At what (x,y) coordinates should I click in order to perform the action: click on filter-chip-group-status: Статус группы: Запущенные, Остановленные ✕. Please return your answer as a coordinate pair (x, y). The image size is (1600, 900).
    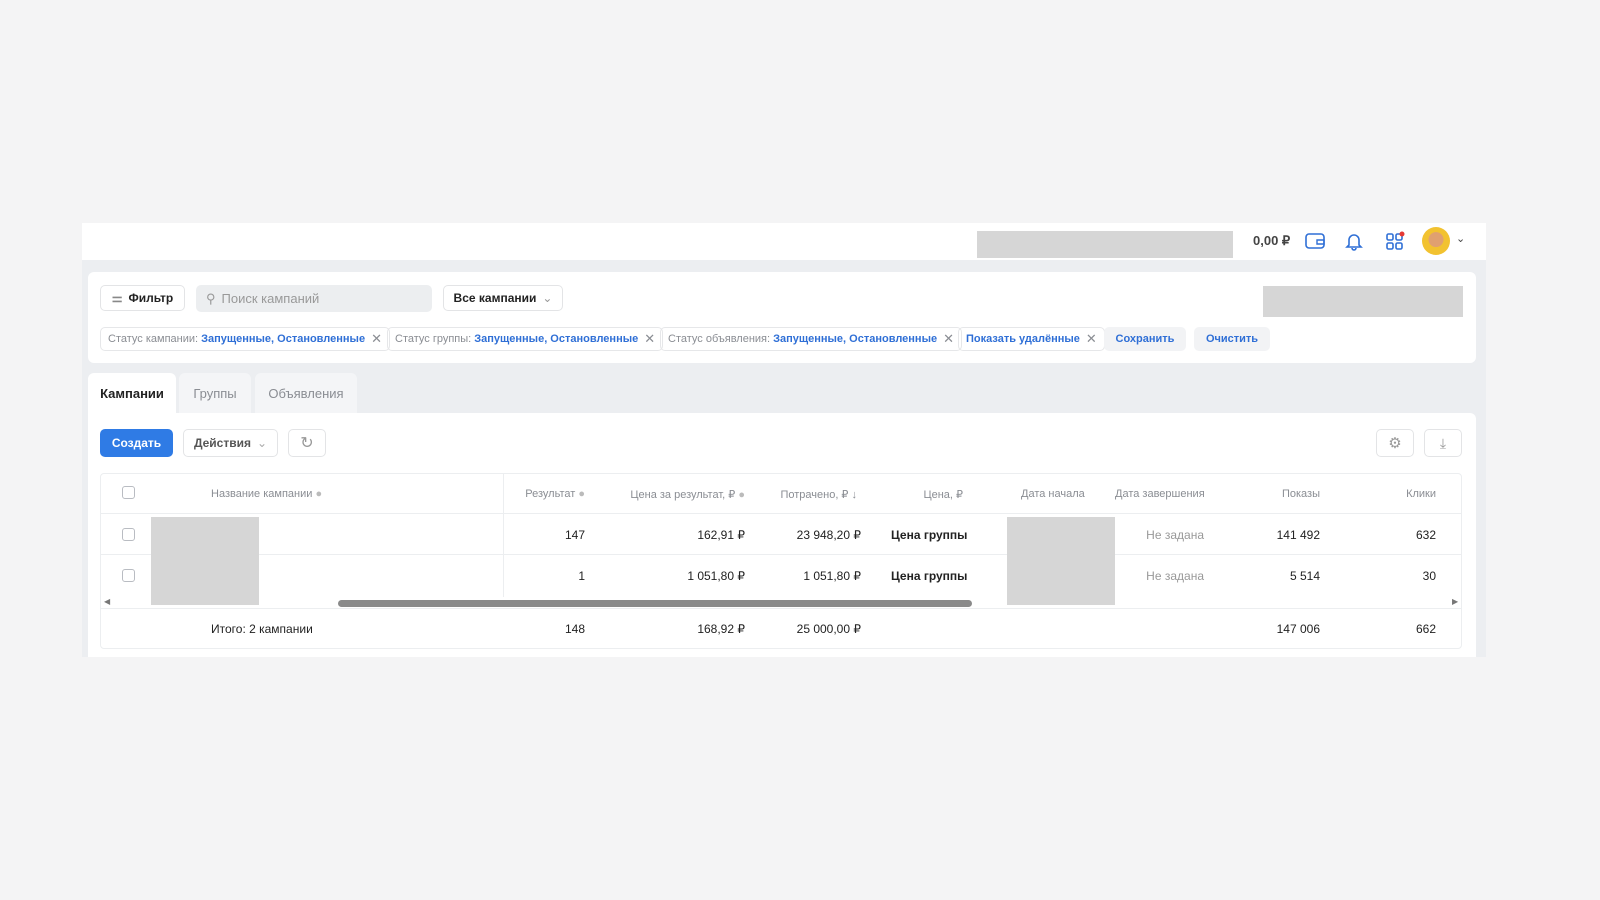
    Looking at the image, I should click on (525, 339).